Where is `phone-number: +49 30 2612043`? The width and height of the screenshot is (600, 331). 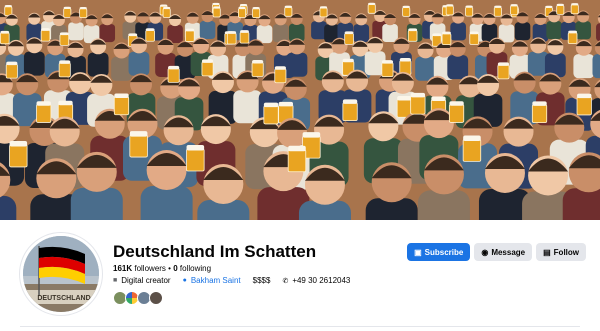 phone-number: +49 30 2612043 is located at coordinates (321, 280).